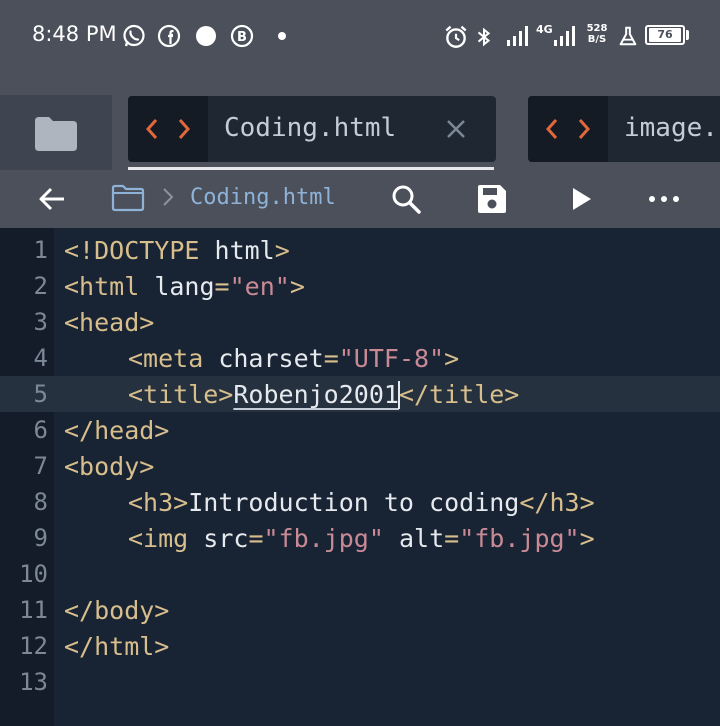 Image resolution: width=720 pixels, height=726 pixels. I want to click on code-line-4: 4 <meta charset="UTF-8">, so click(360, 358).